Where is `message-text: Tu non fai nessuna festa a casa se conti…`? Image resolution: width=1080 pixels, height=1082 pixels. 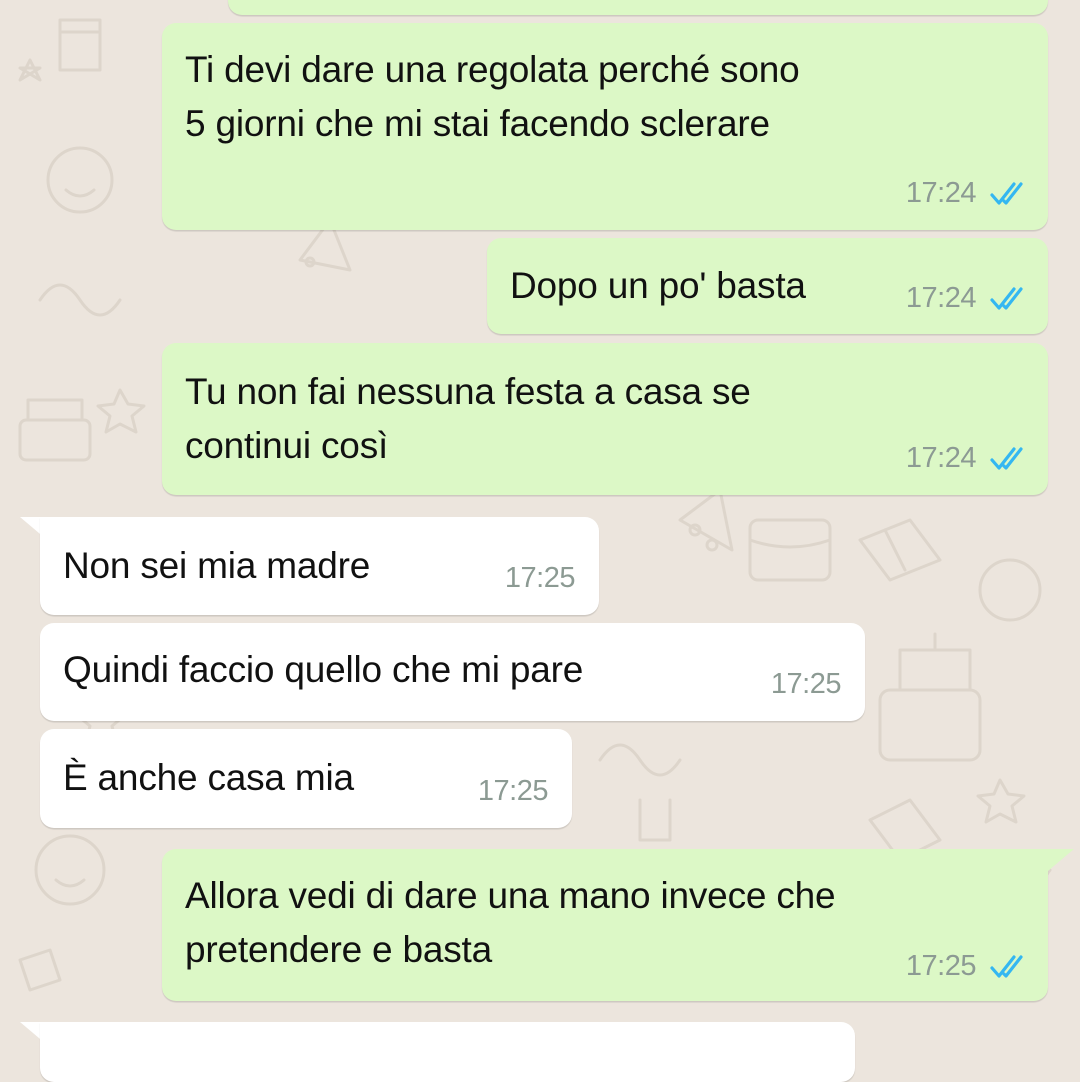
message-text: Tu non fai nessuna festa a casa se conti… is located at coordinates (468, 418).